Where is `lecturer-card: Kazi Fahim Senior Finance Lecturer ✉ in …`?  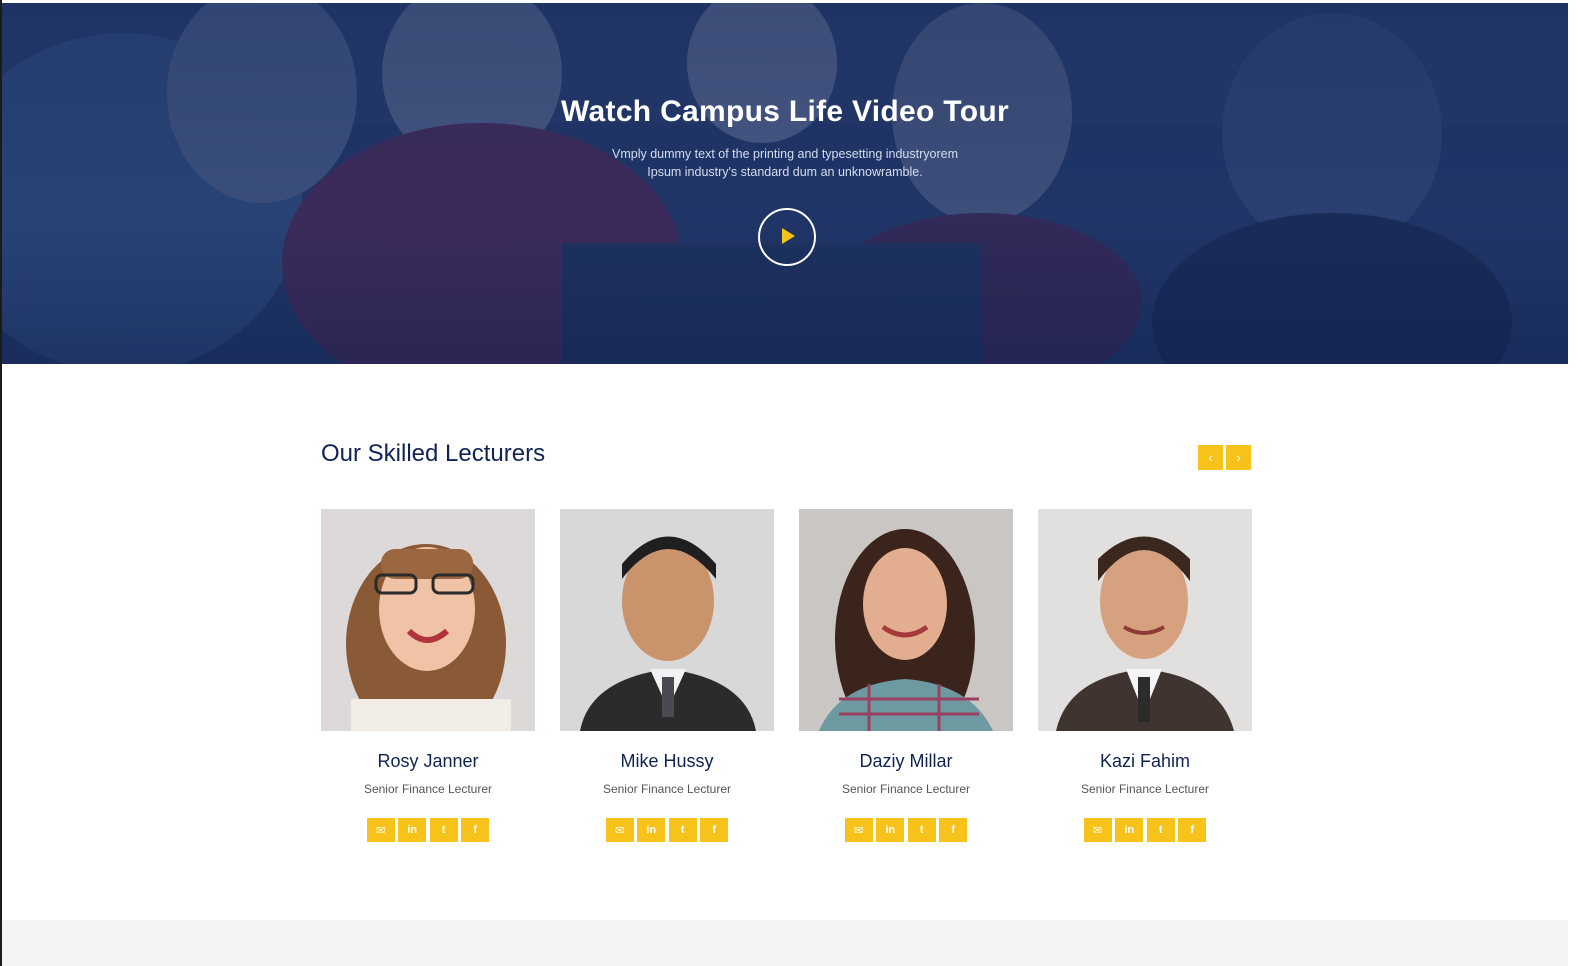 lecturer-card: Kazi Fahim Senior Finance Lecturer ✉ in … is located at coordinates (1145, 675).